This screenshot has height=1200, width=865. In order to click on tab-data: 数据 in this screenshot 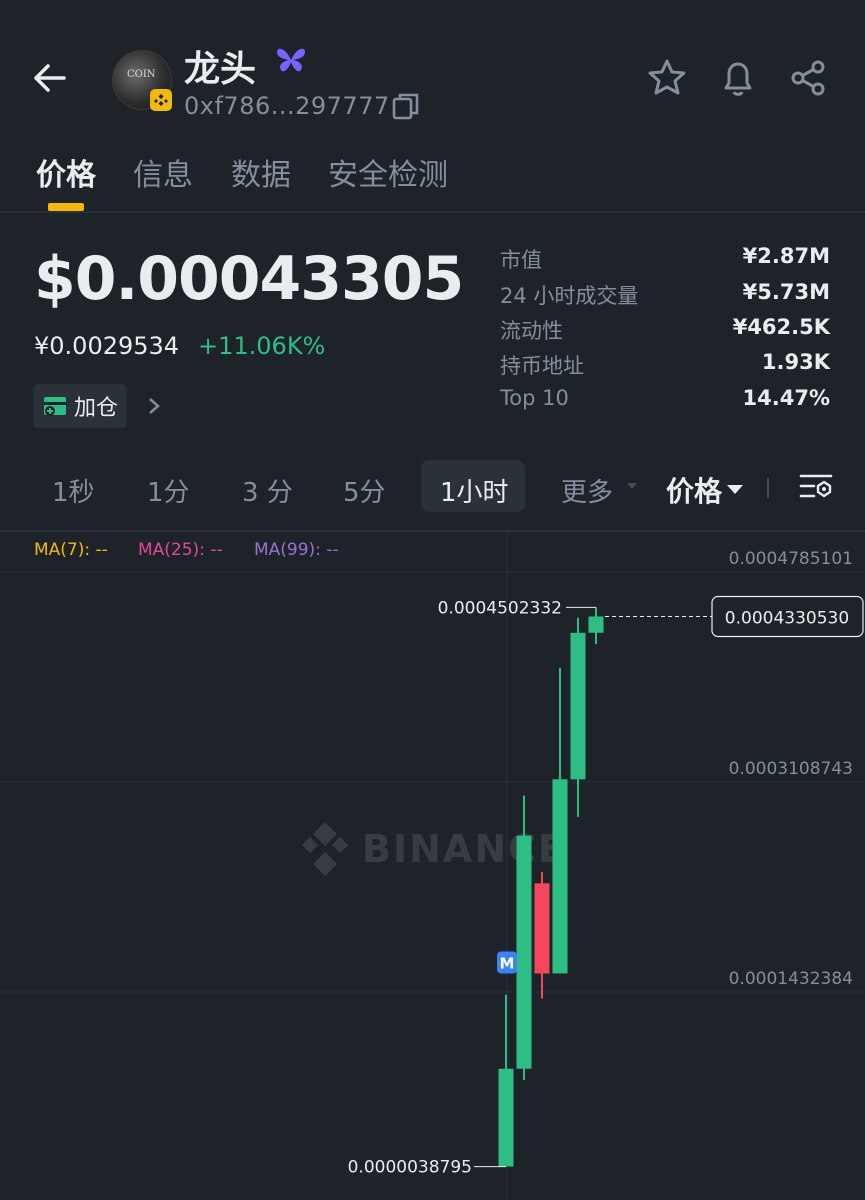, I will do `click(261, 172)`.